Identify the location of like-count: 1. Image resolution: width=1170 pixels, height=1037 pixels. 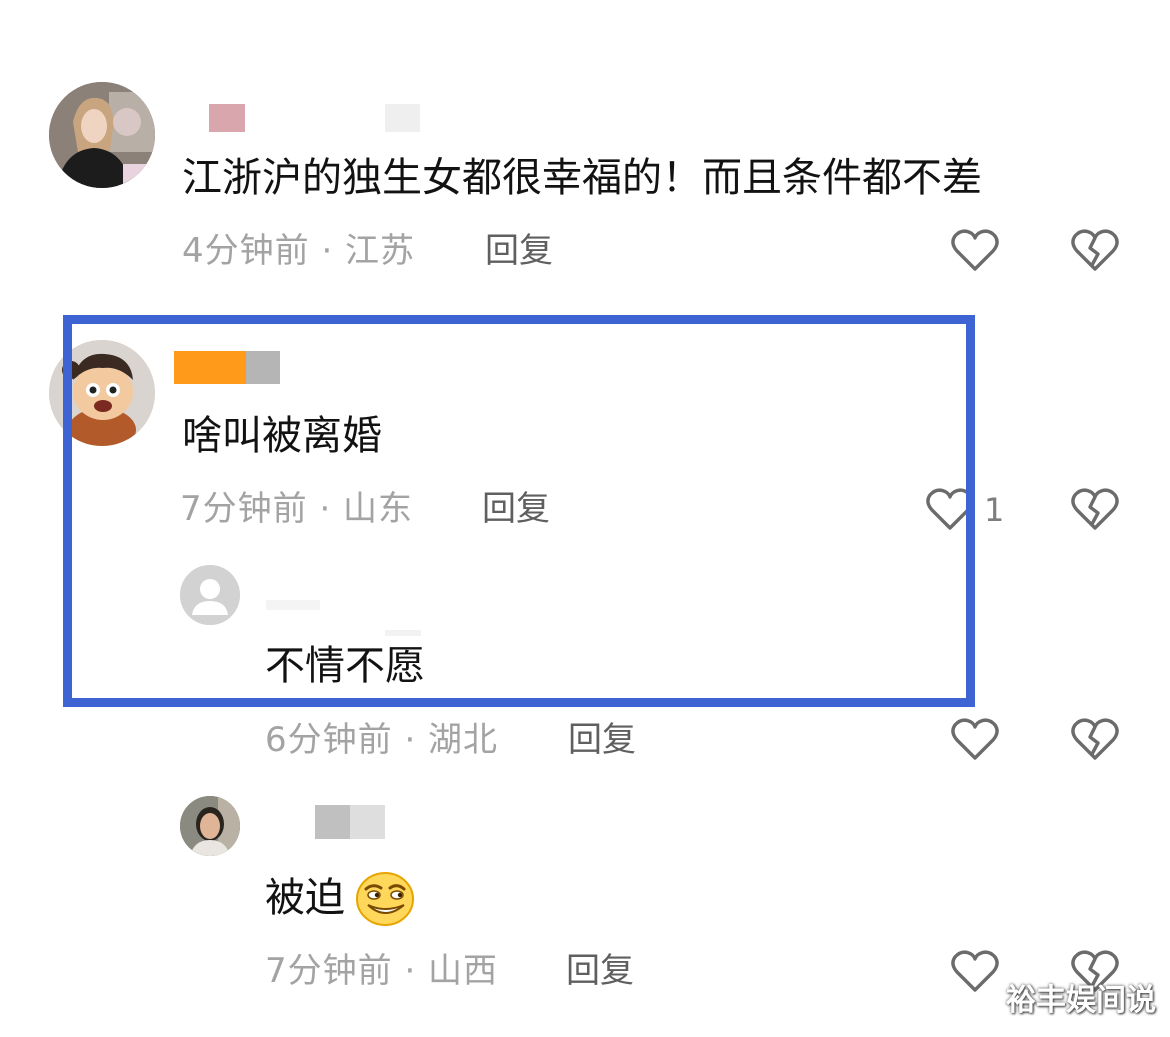
(994, 510).